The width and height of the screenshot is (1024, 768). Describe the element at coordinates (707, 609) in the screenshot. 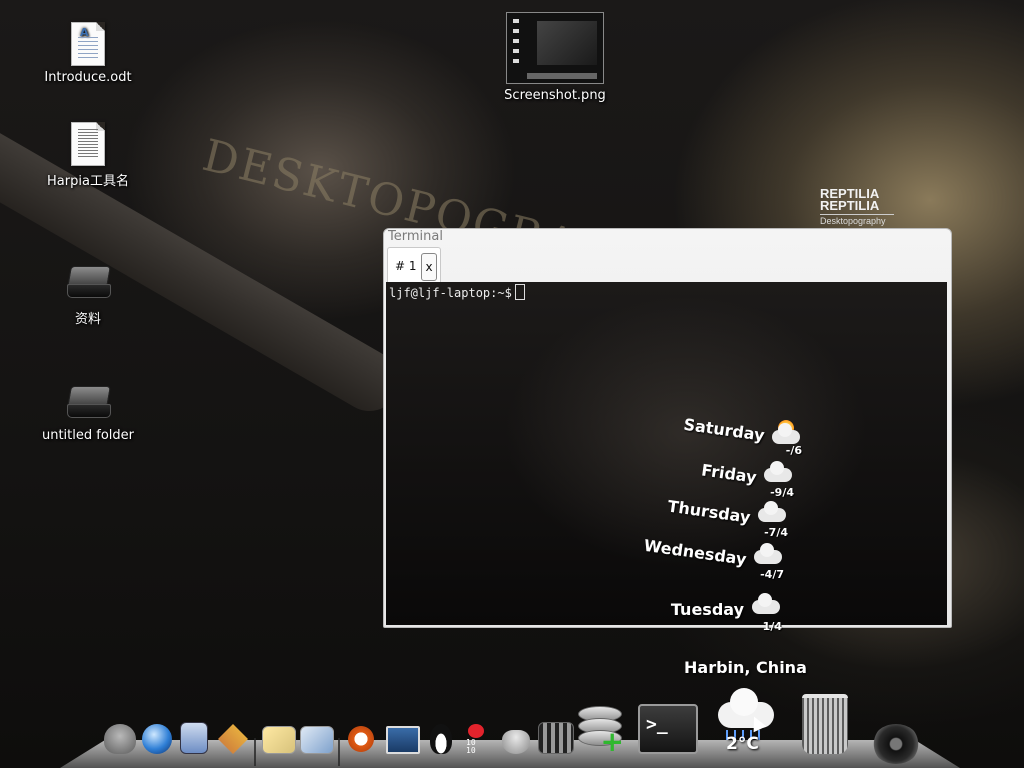

I see `forecast-day: Tuesday` at that location.